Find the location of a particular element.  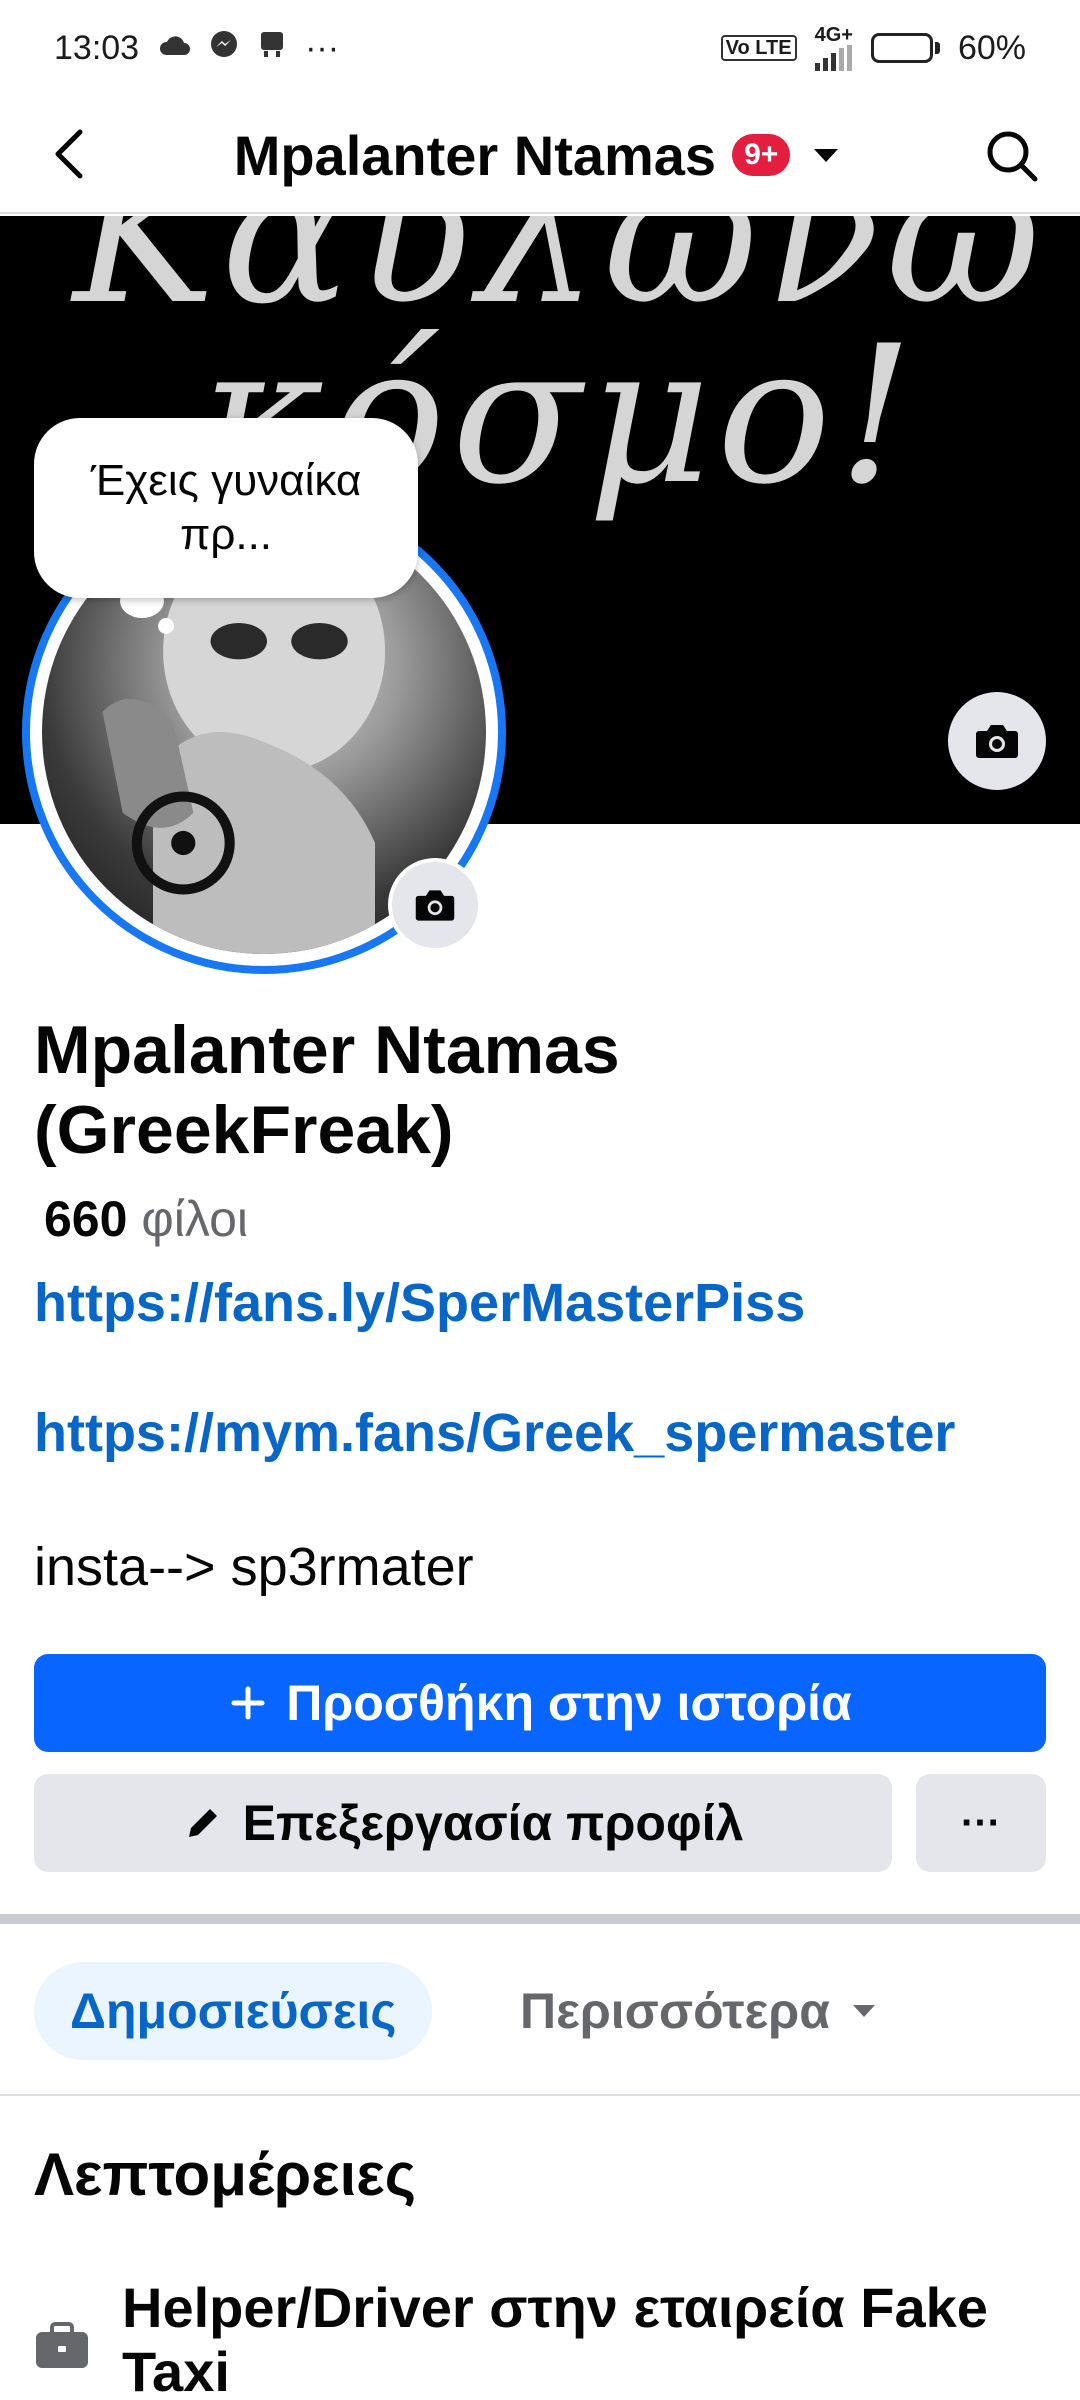

network-type: 4G+ is located at coordinates (833, 35).